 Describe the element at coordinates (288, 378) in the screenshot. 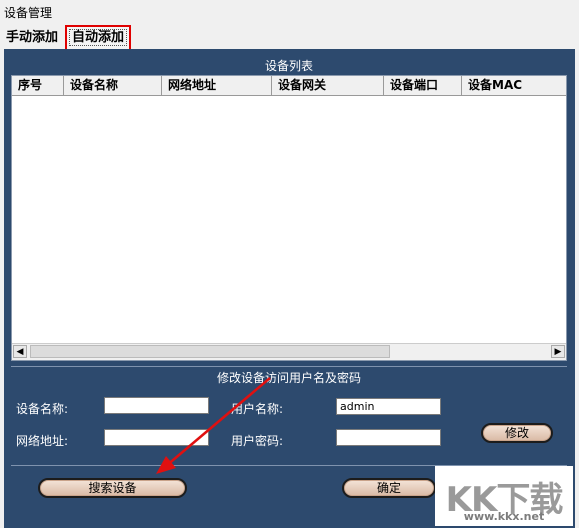

I see `edit-section-title: 修改设备访问用户名及密码` at that location.